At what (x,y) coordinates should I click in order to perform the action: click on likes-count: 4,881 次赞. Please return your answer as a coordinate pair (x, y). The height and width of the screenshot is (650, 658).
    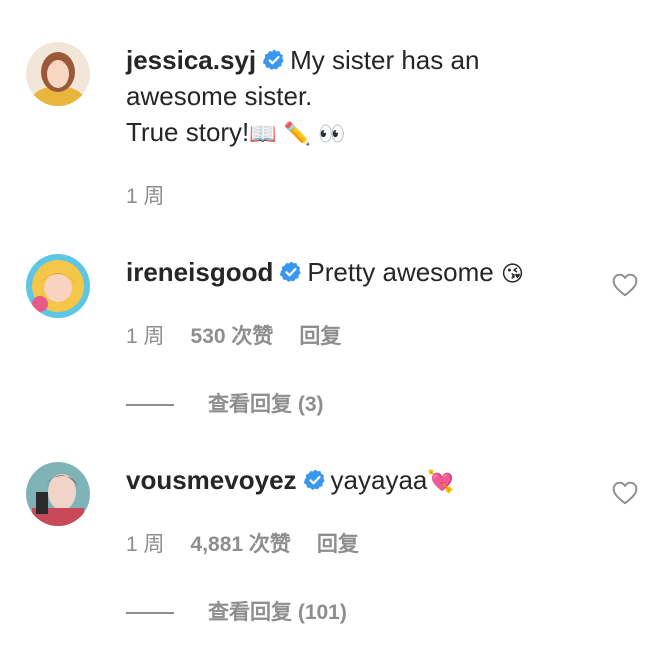
    Looking at the image, I should click on (241, 544).